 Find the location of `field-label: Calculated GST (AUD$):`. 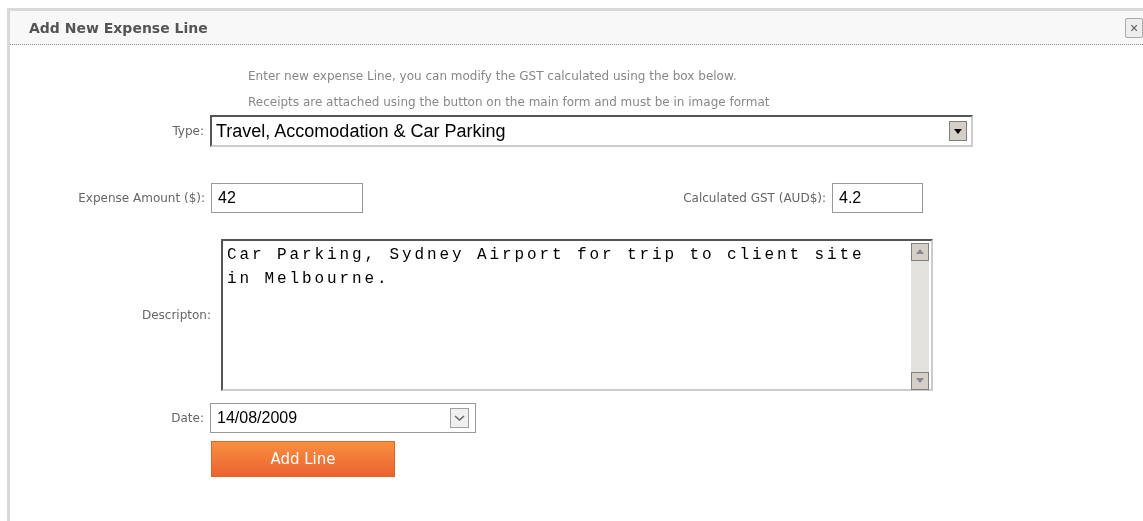

field-label: Calculated GST (AUD$): is located at coordinates (754, 198).